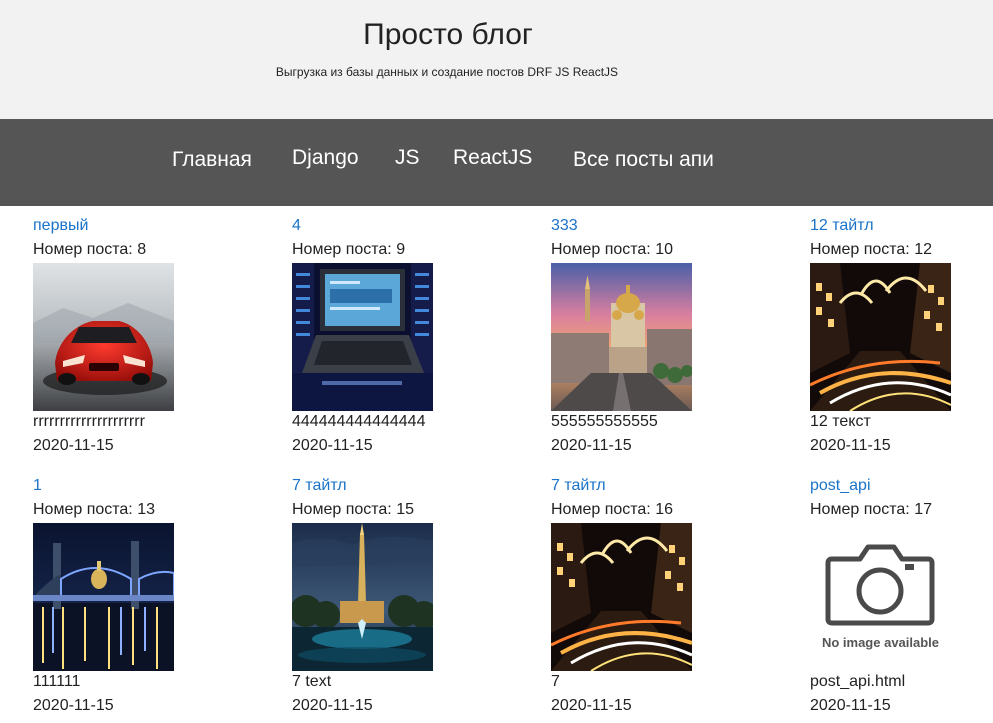 The image size is (993, 723). I want to click on post-number: Номер поста: 8, so click(90, 249).